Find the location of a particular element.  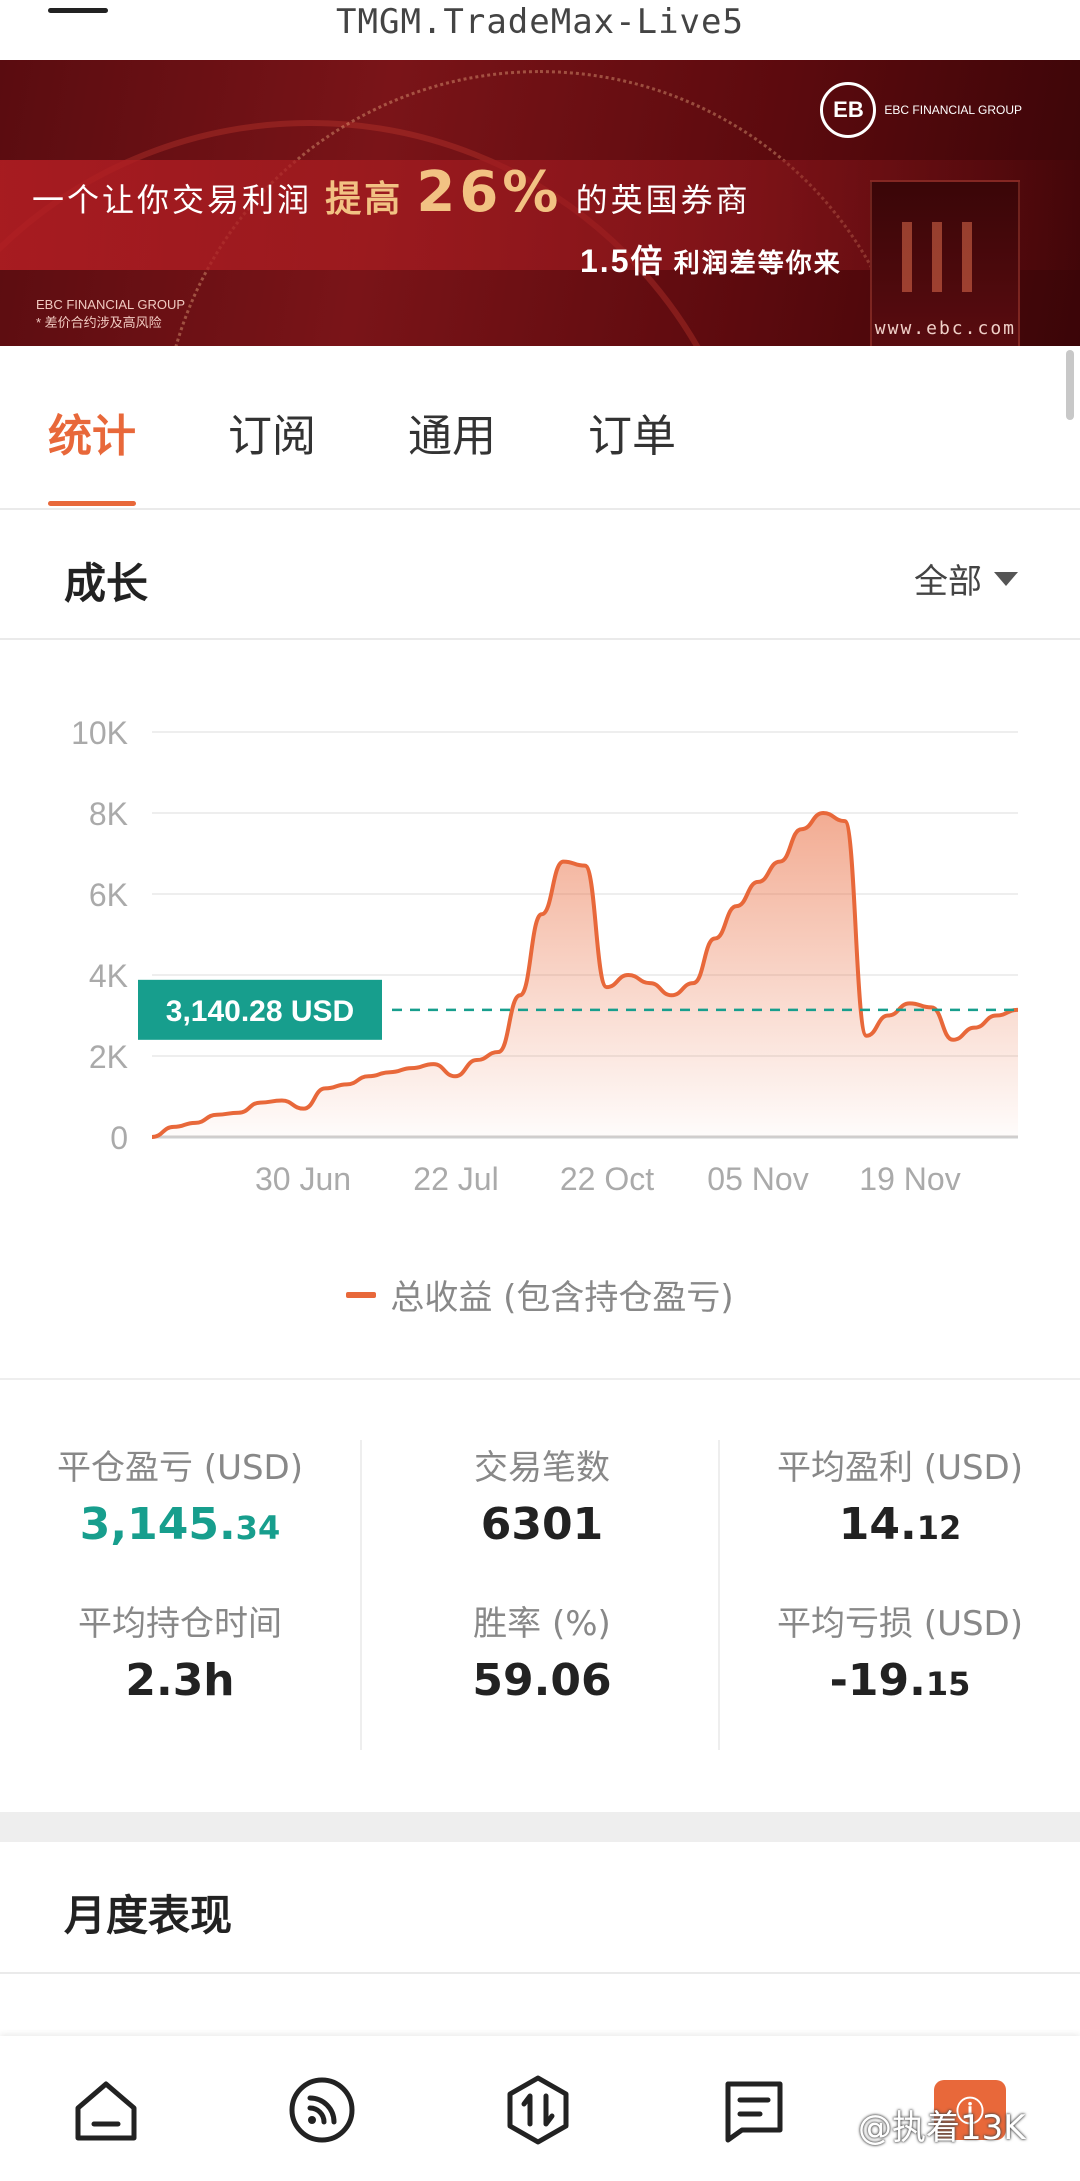

stat-label: 平均亏损 (USD) is located at coordinates (900, 1624).